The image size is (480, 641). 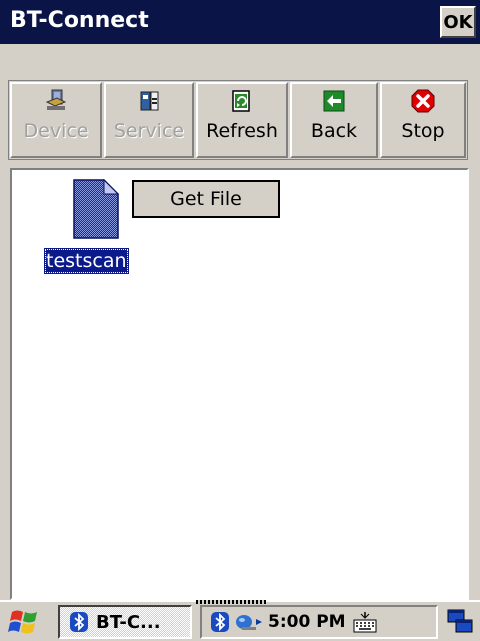 What do you see at coordinates (240, 22) in the screenshot?
I see `title-bar: BT-Connect OK` at bounding box center [240, 22].